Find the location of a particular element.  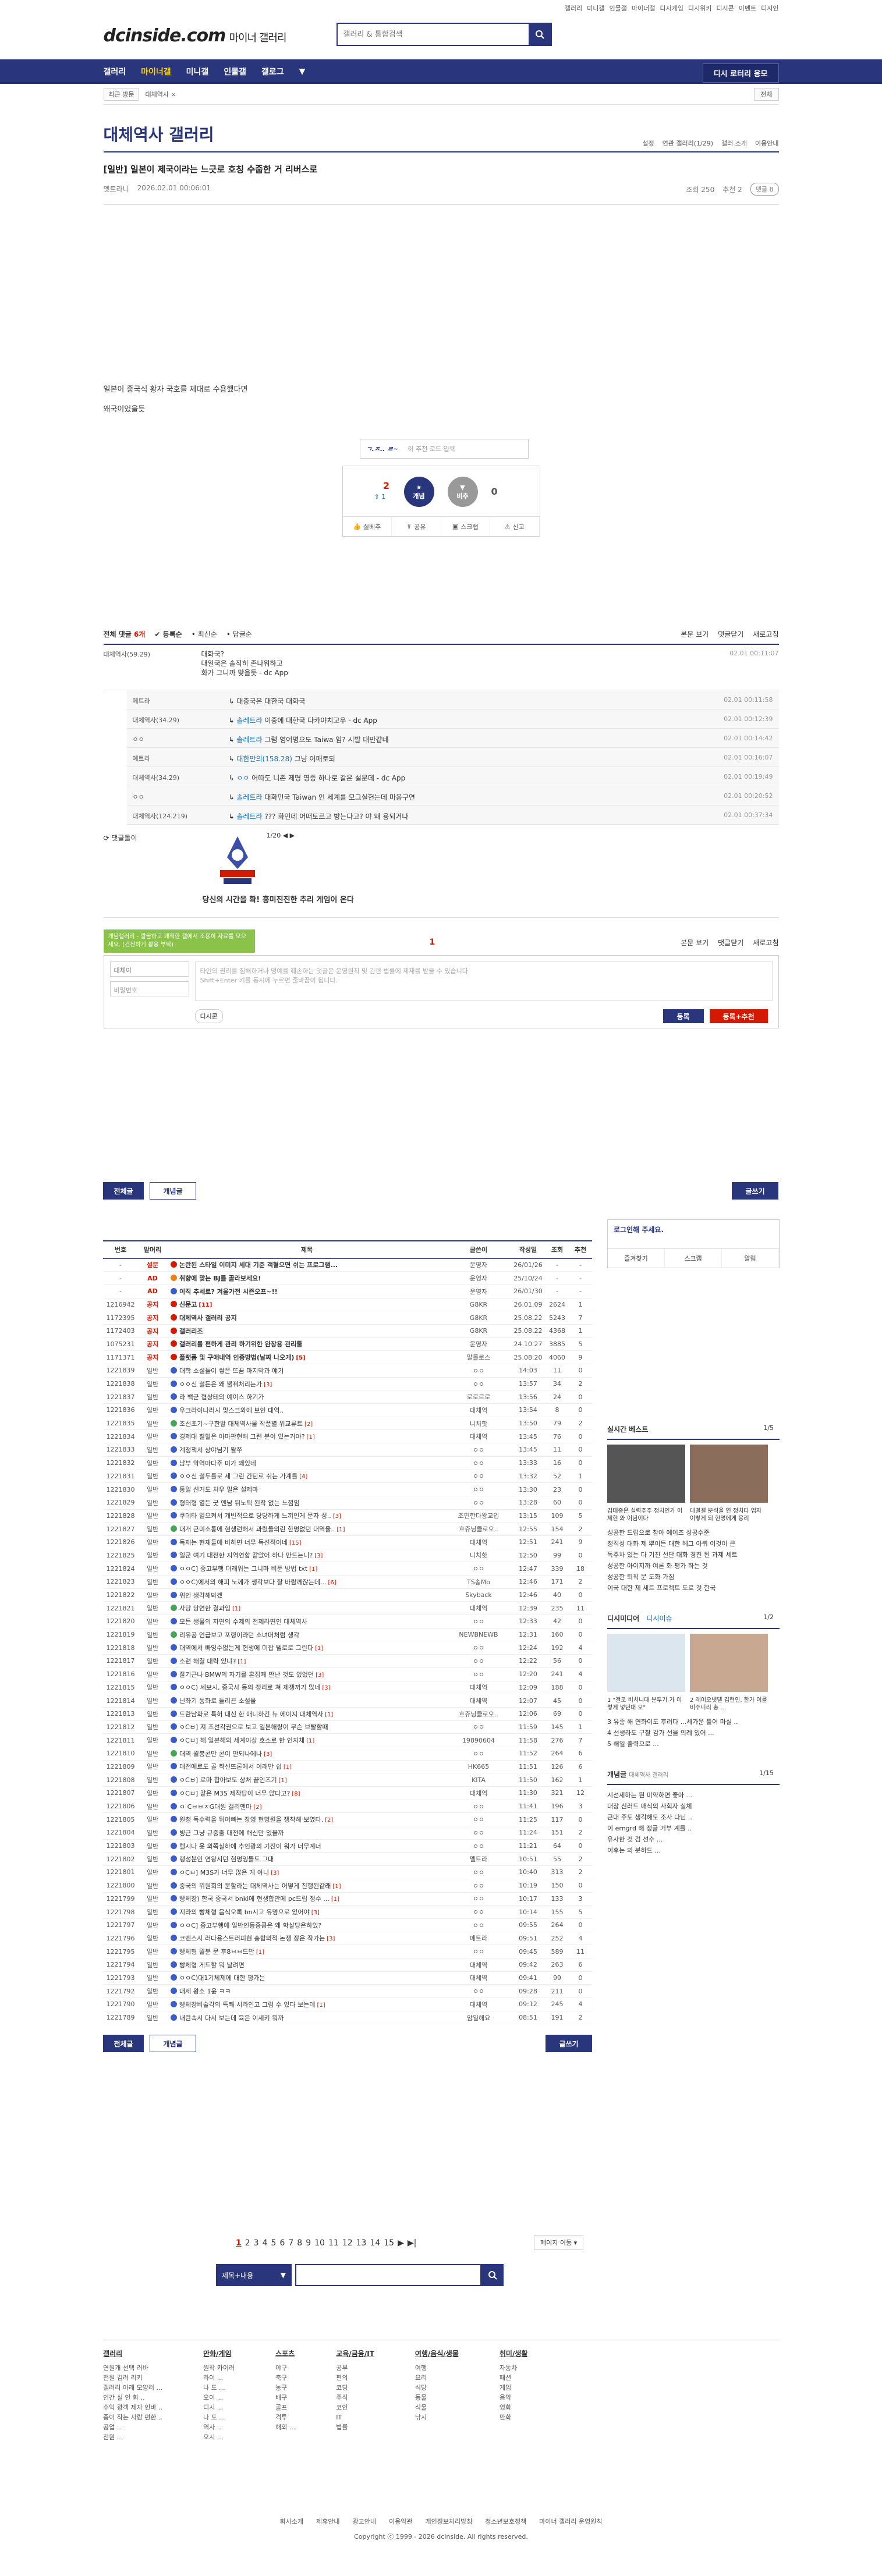

page-link: 7 is located at coordinates (290, 2243).